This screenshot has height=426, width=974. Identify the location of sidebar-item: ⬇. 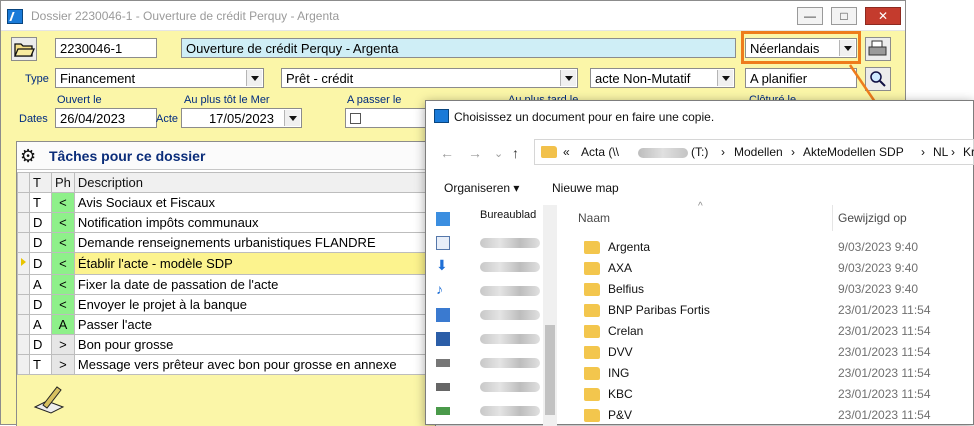
(490, 267).